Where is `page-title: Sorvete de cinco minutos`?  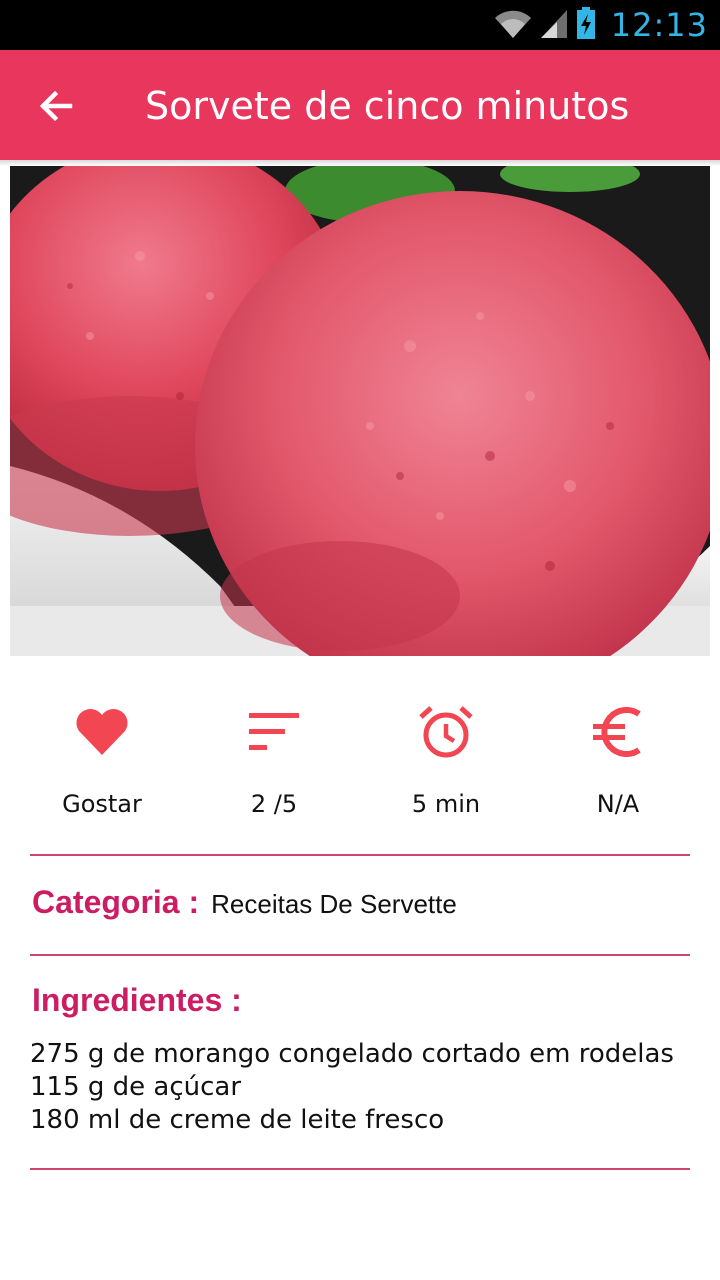
page-title: Sorvete de cinco minutos is located at coordinates (387, 106).